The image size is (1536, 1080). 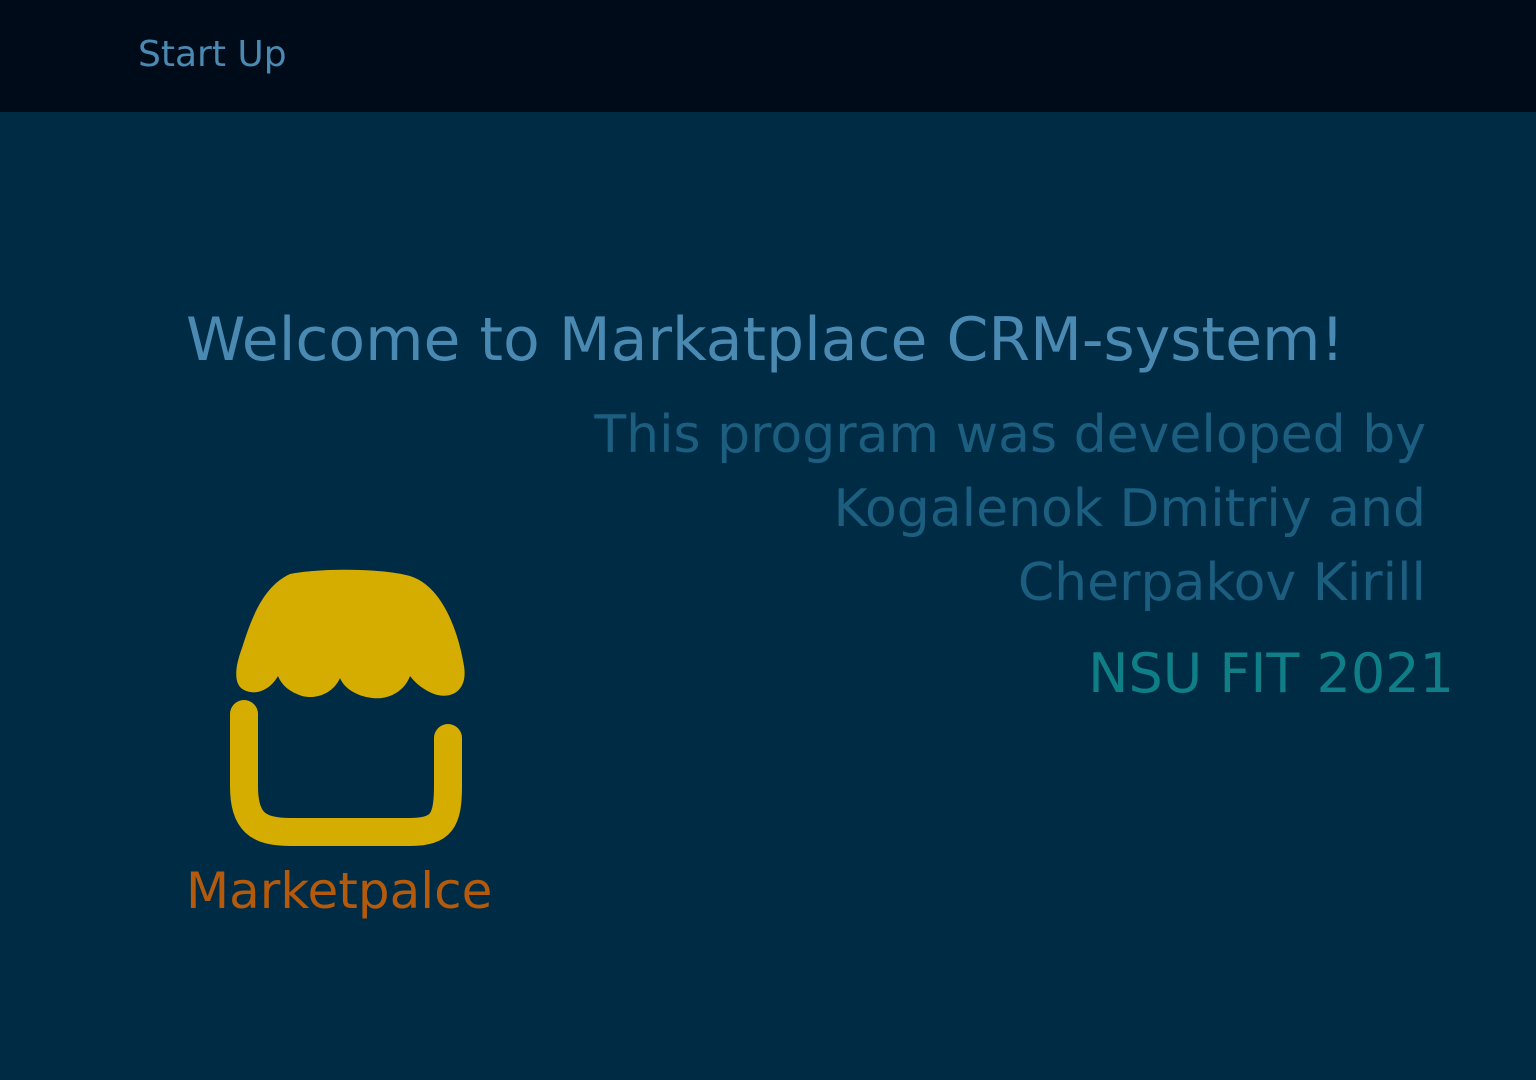 I want to click on credits-line: Cherpakov Kirill, so click(x=1221, y=583).